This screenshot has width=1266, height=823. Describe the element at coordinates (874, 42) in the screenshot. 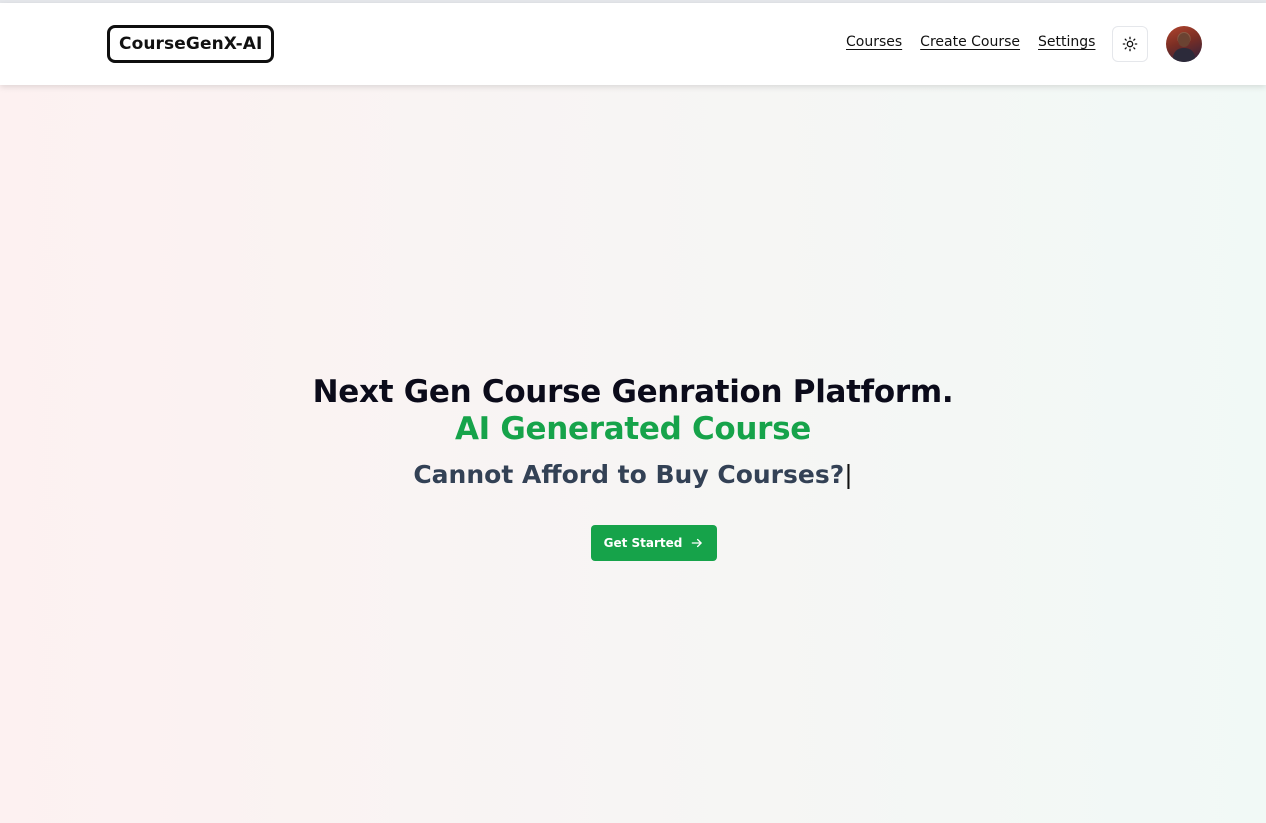

I see `nav-link-courses: Courses` at that location.